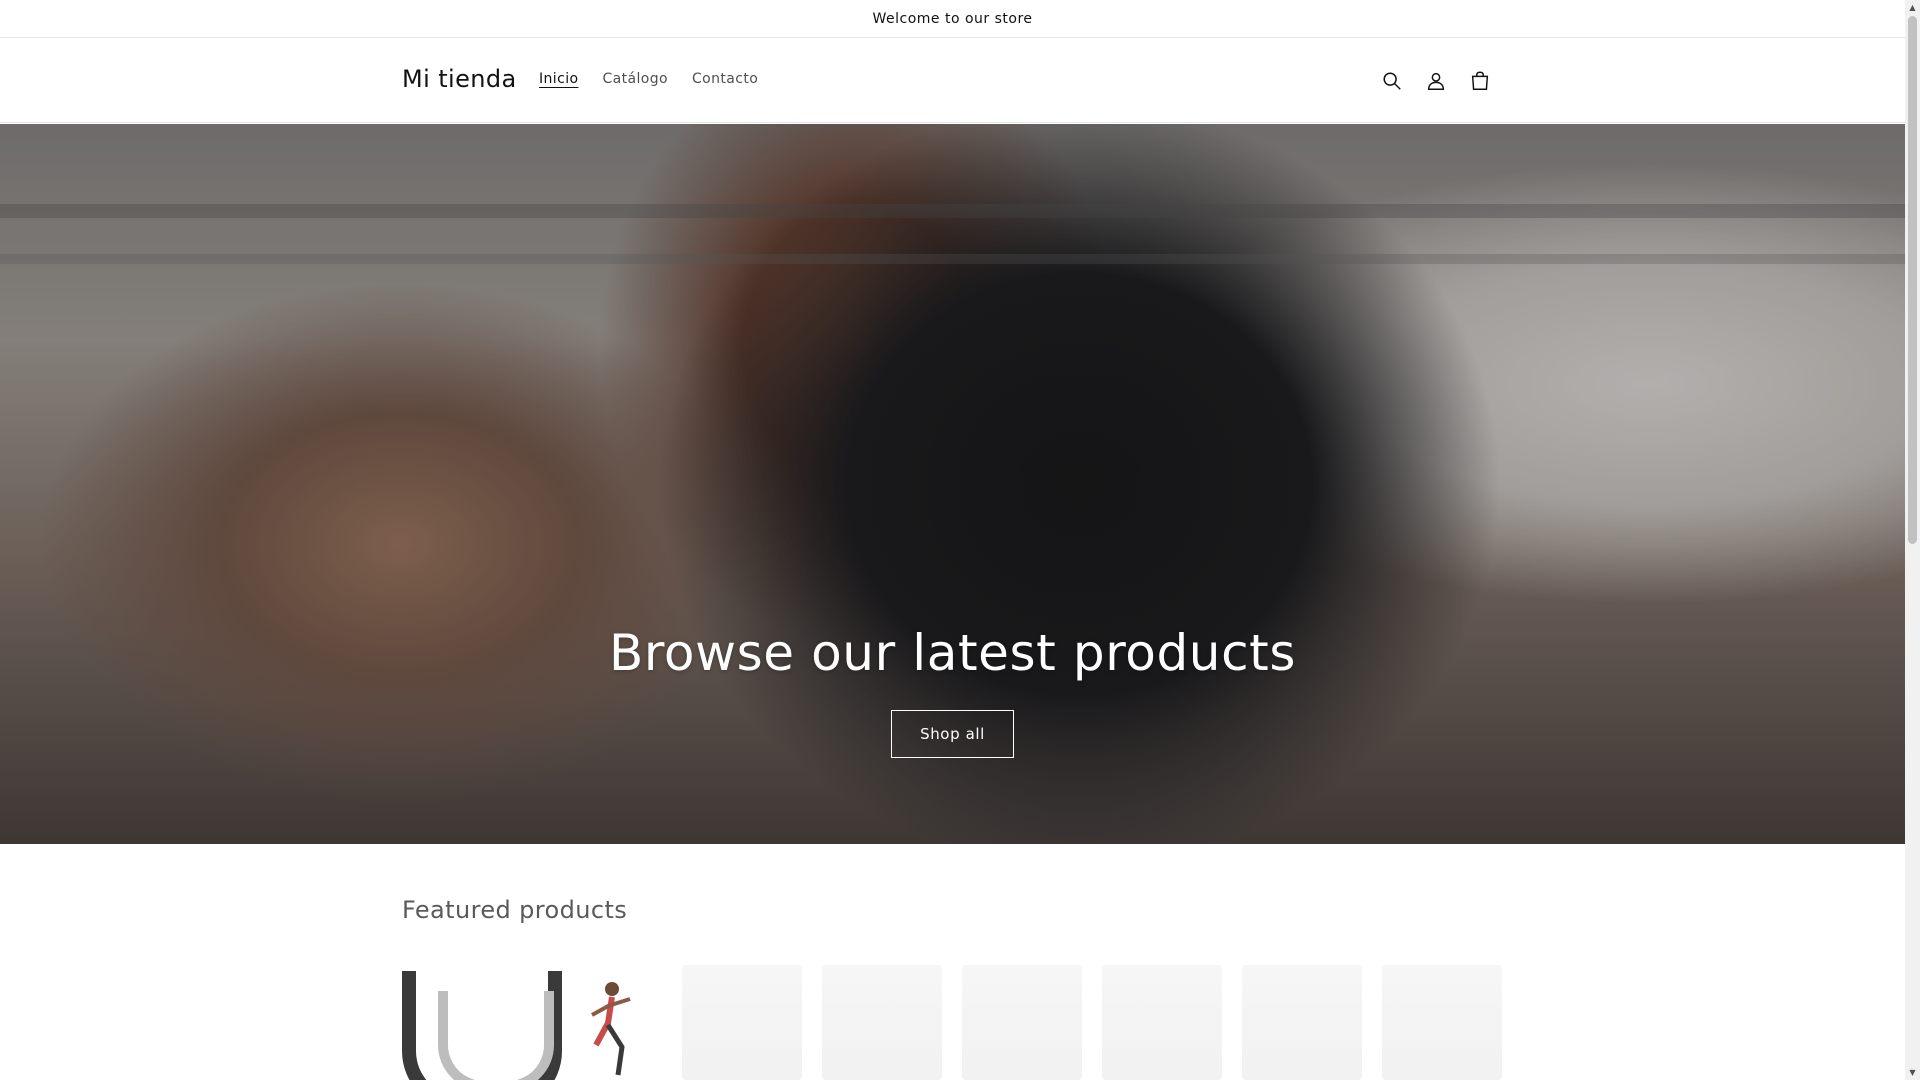 The image size is (1920, 1080). I want to click on page-scrollbar: ▲ ▼, so click(1912, 540).